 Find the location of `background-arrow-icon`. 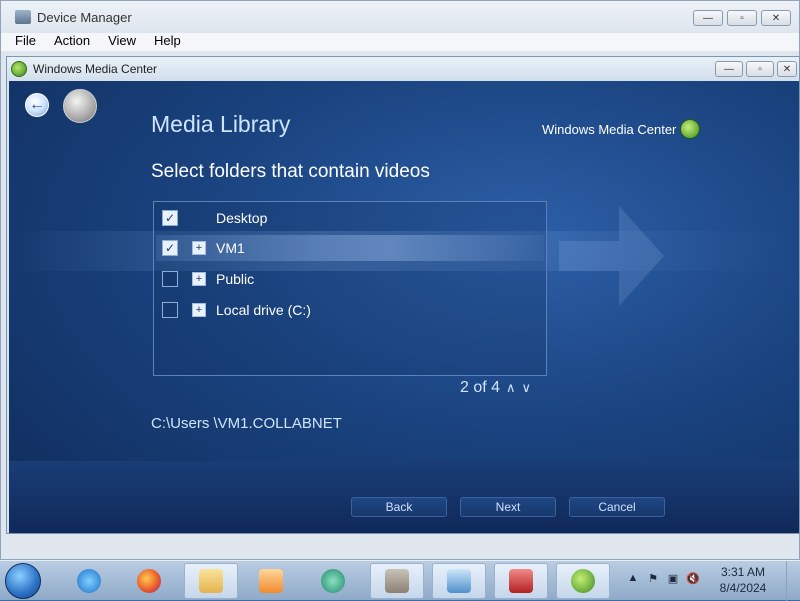

background-arrow-icon is located at coordinates (611, 256).